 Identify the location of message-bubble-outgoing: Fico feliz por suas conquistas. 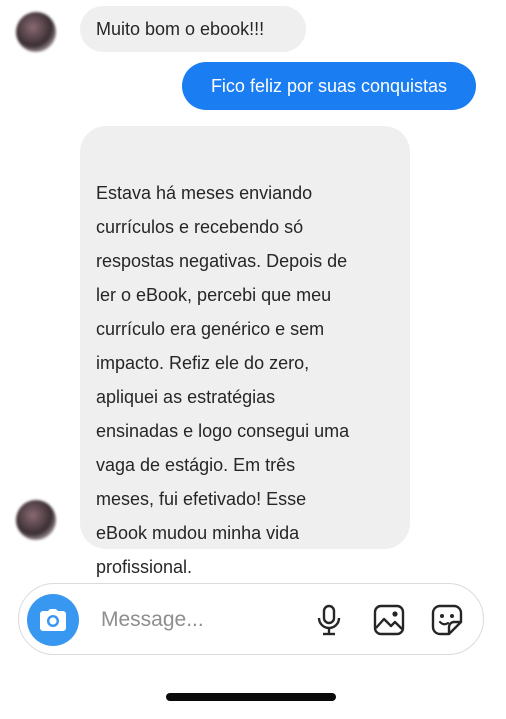
(329, 86).